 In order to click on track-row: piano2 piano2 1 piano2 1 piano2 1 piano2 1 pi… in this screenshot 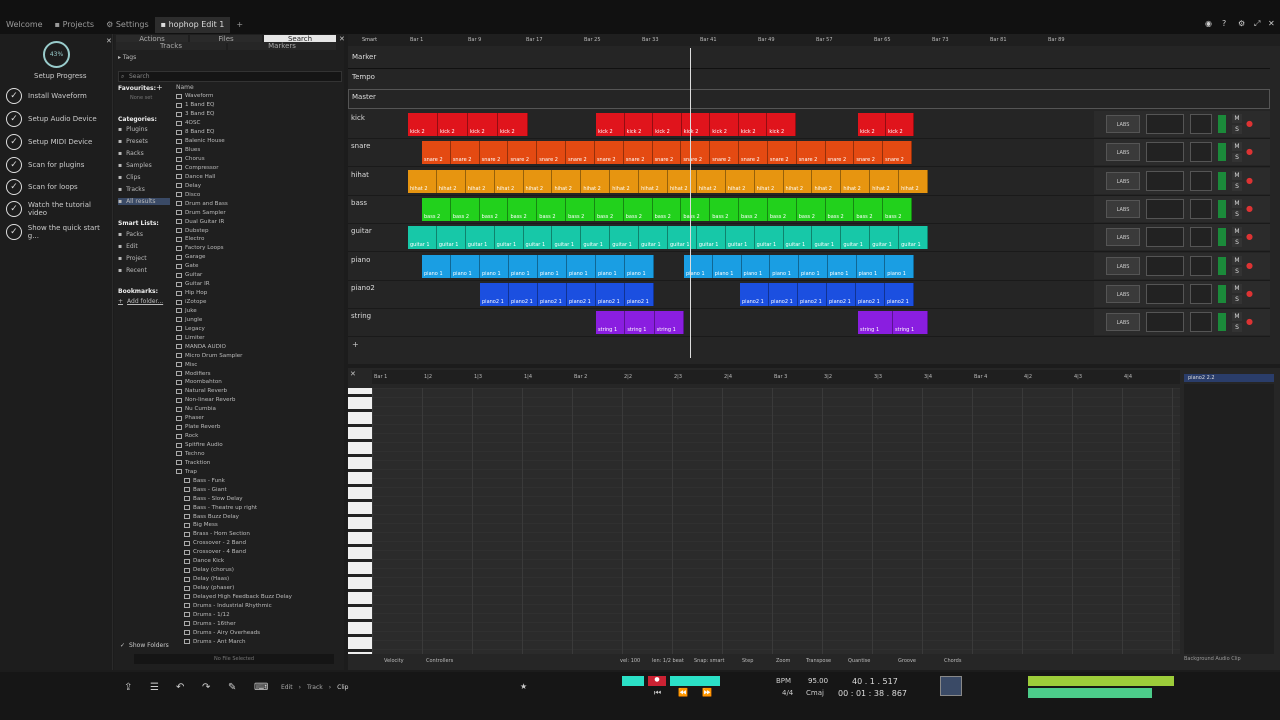, I will do `click(809, 294)`.